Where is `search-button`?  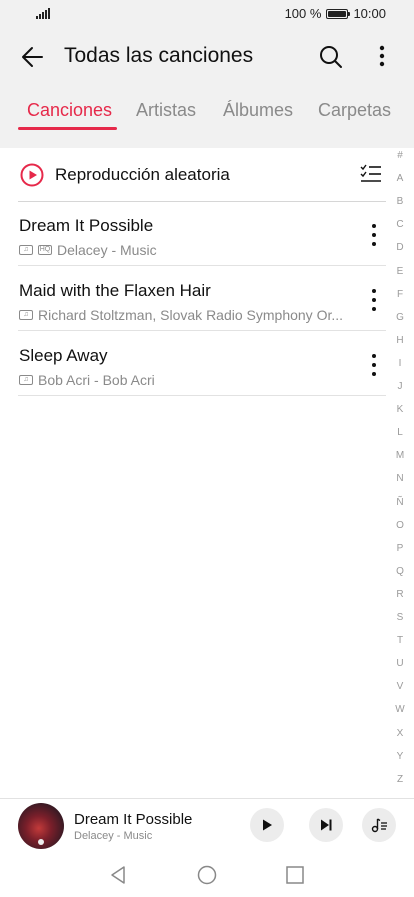 search-button is located at coordinates (331, 57).